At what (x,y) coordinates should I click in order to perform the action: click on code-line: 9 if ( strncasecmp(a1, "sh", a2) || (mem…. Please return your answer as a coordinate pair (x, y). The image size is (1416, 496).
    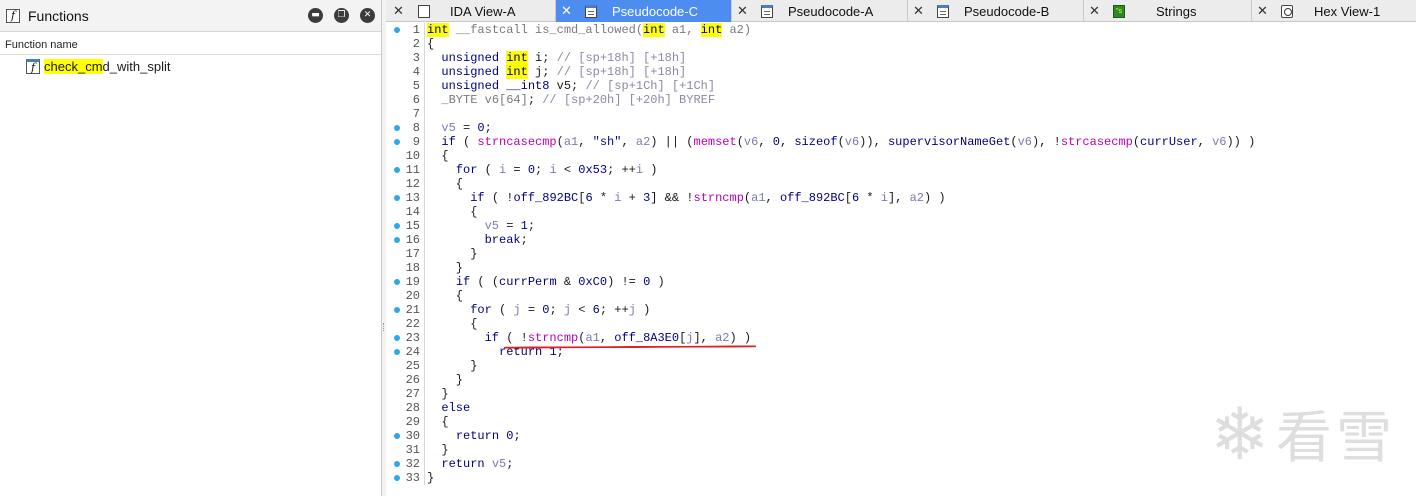
    Looking at the image, I should click on (901, 142).